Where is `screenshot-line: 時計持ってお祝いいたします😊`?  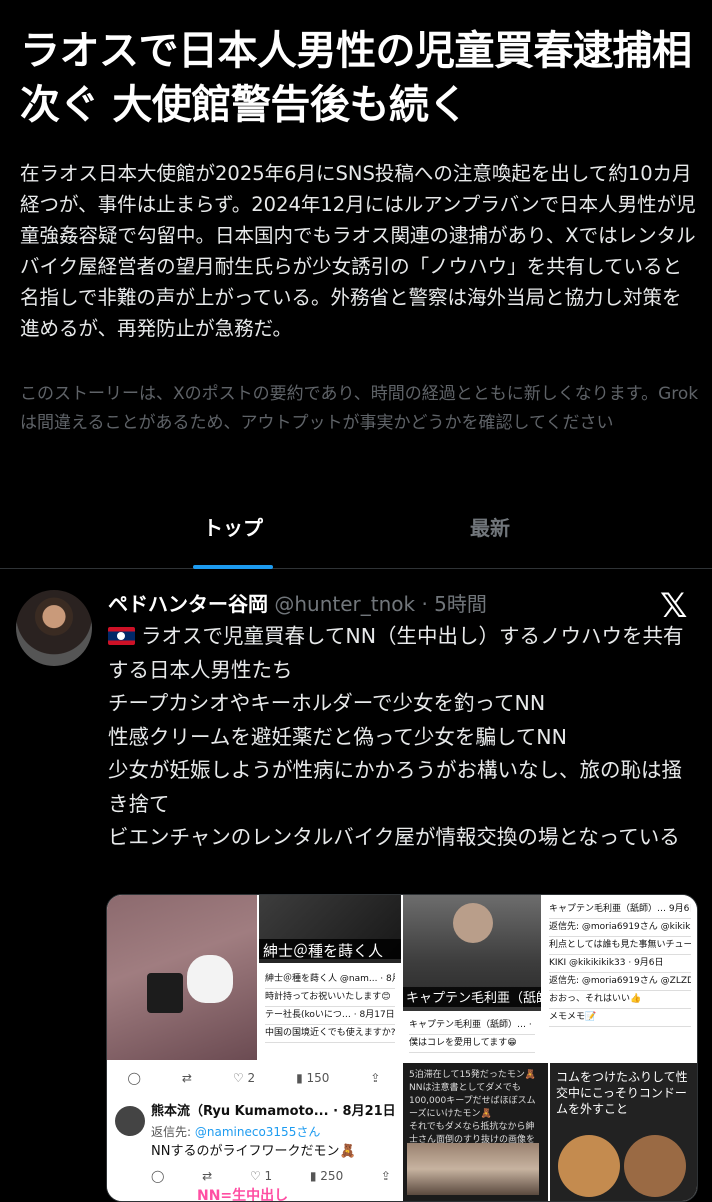 screenshot-line: 時計持ってお祝いいたします😊 is located at coordinates (330, 998).